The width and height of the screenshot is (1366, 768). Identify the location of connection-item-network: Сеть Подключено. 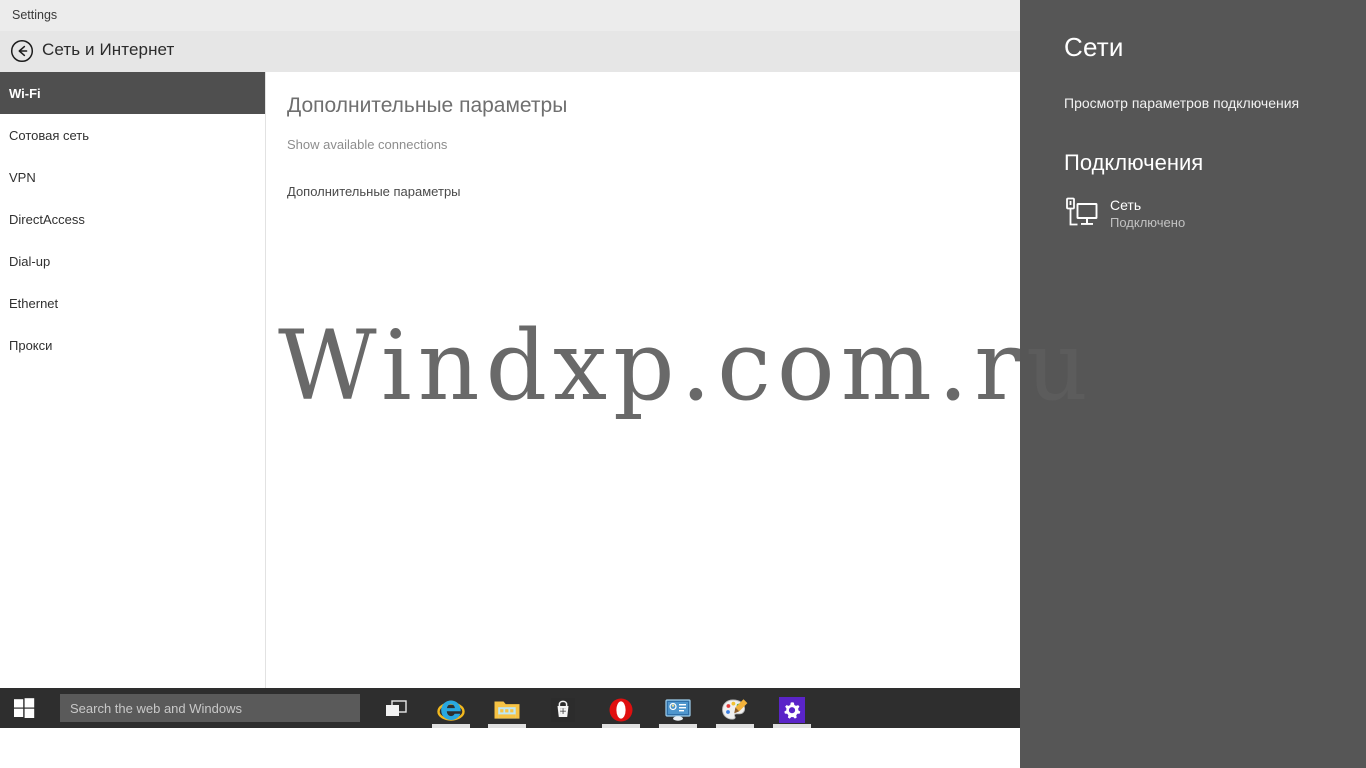
(1194, 214).